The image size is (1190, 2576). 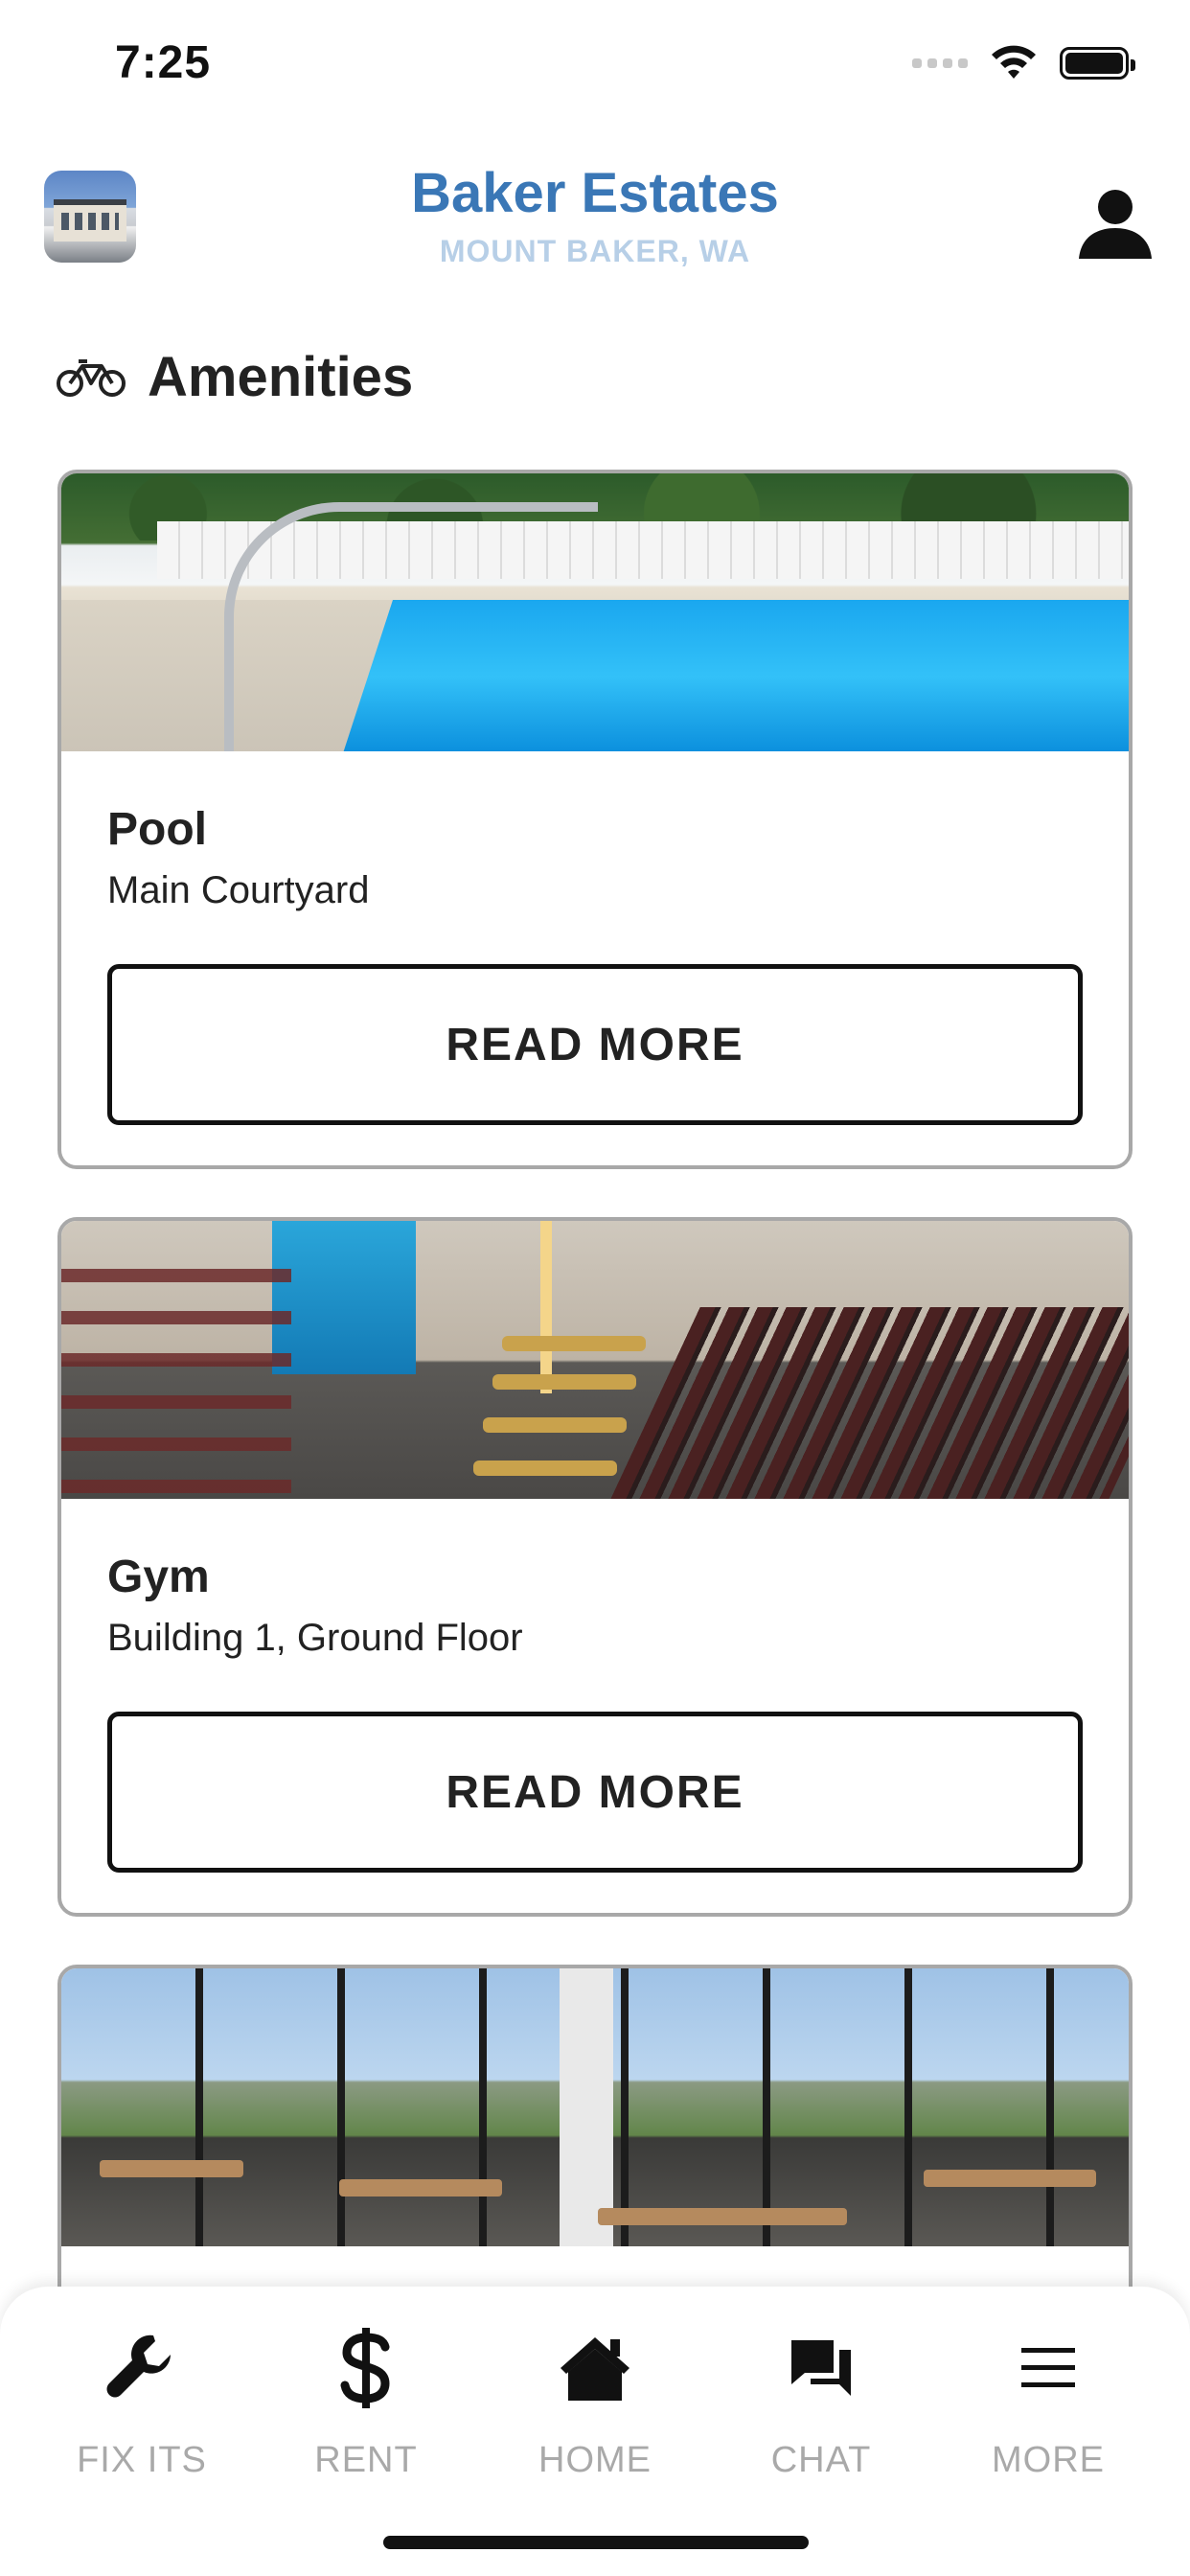 What do you see at coordinates (595, 2460) in the screenshot?
I see `nav-label: HOME` at bounding box center [595, 2460].